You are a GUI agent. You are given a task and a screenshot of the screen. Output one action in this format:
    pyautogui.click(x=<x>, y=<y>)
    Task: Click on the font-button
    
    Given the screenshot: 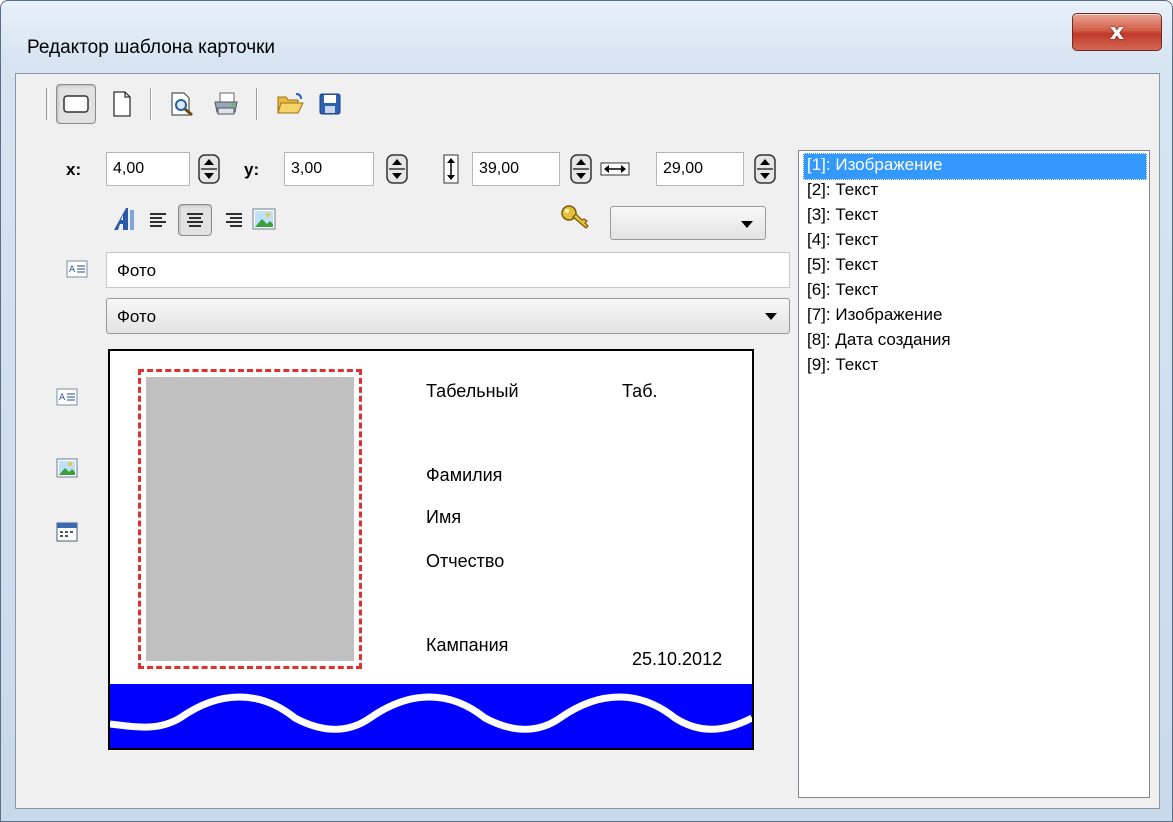 What is the action you would take?
    pyautogui.click(x=126, y=221)
    